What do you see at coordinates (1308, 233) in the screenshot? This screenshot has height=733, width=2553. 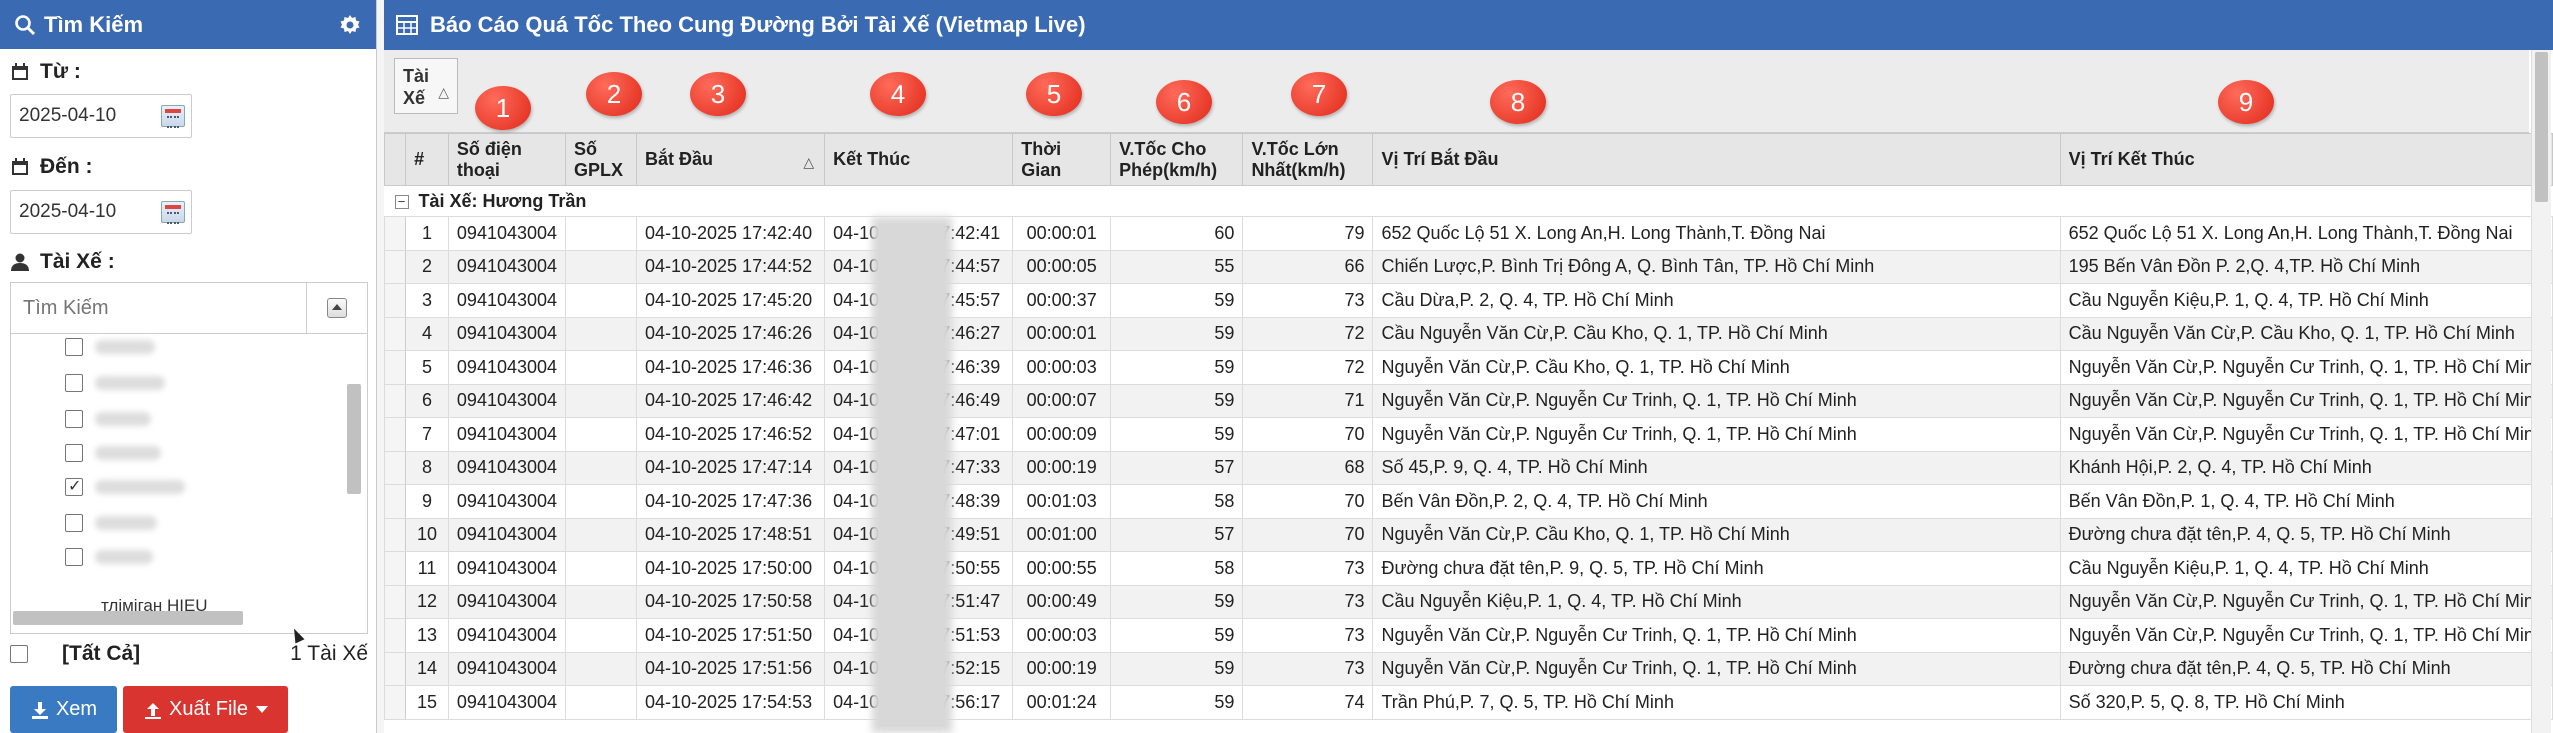 I see `row-max-speed: 79` at bounding box center [1308, 233].